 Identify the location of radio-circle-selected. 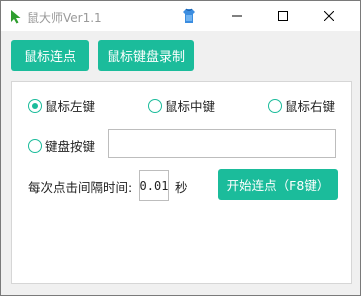
(35, 105).